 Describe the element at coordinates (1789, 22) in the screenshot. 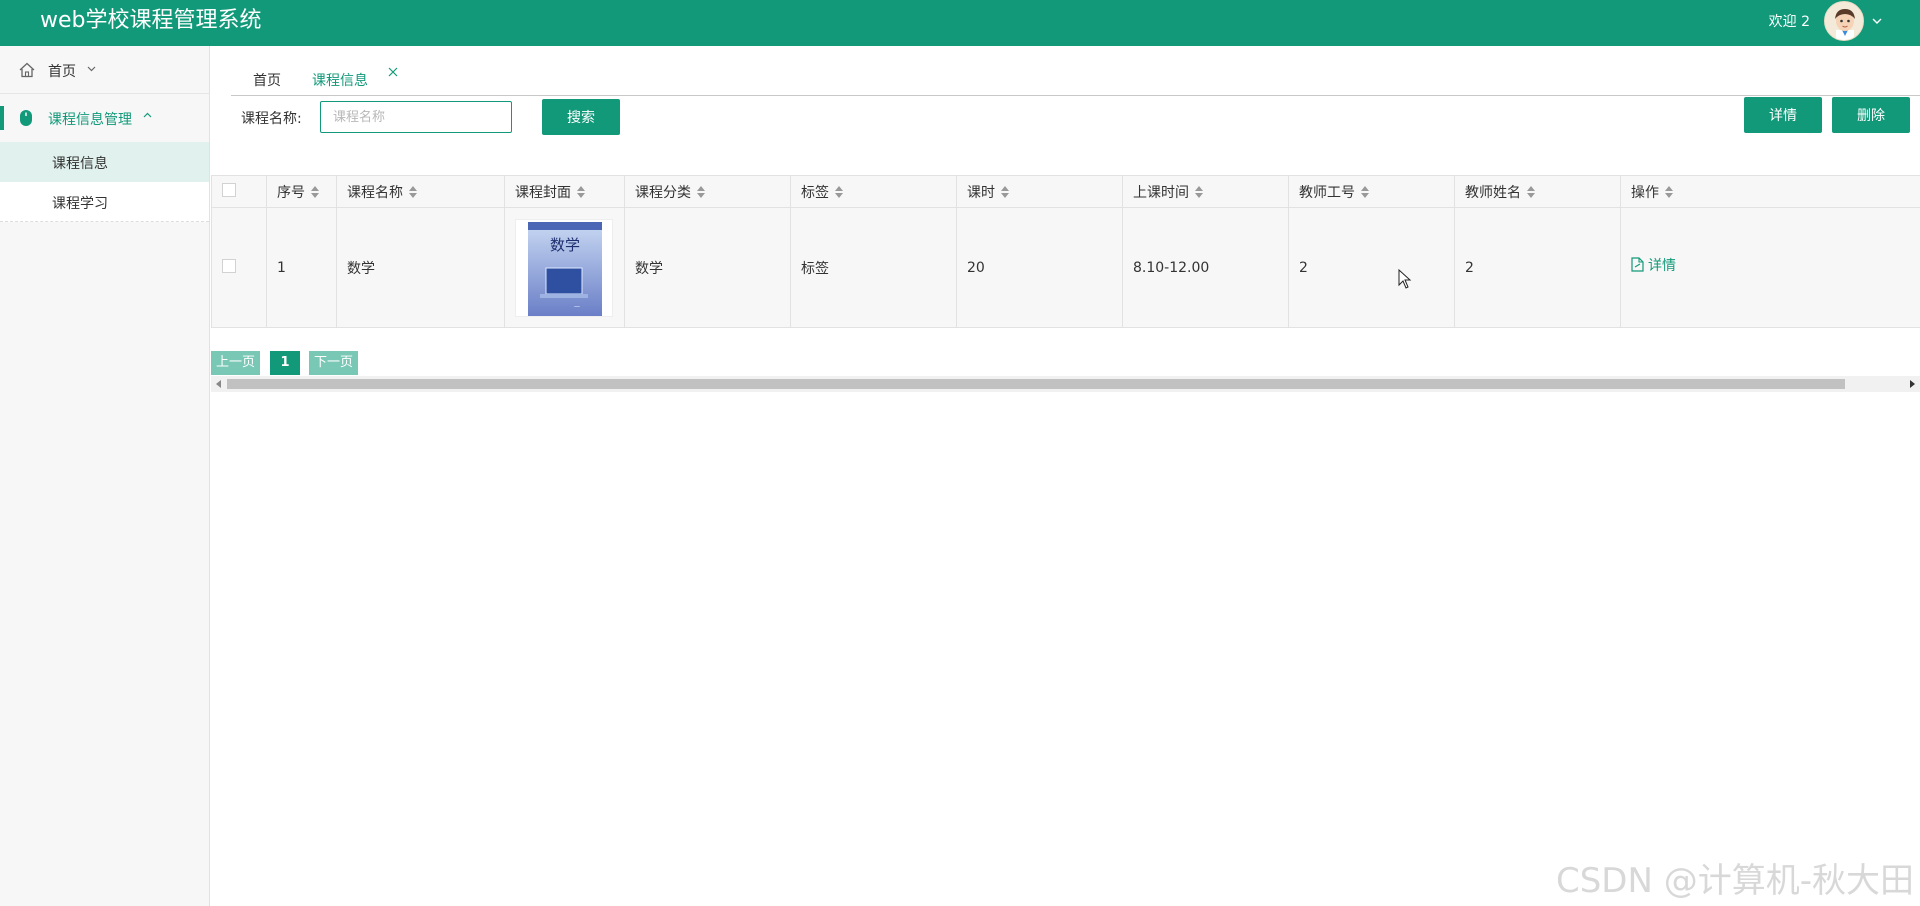

I see `welcome-text: 欢迎 2` at that location.